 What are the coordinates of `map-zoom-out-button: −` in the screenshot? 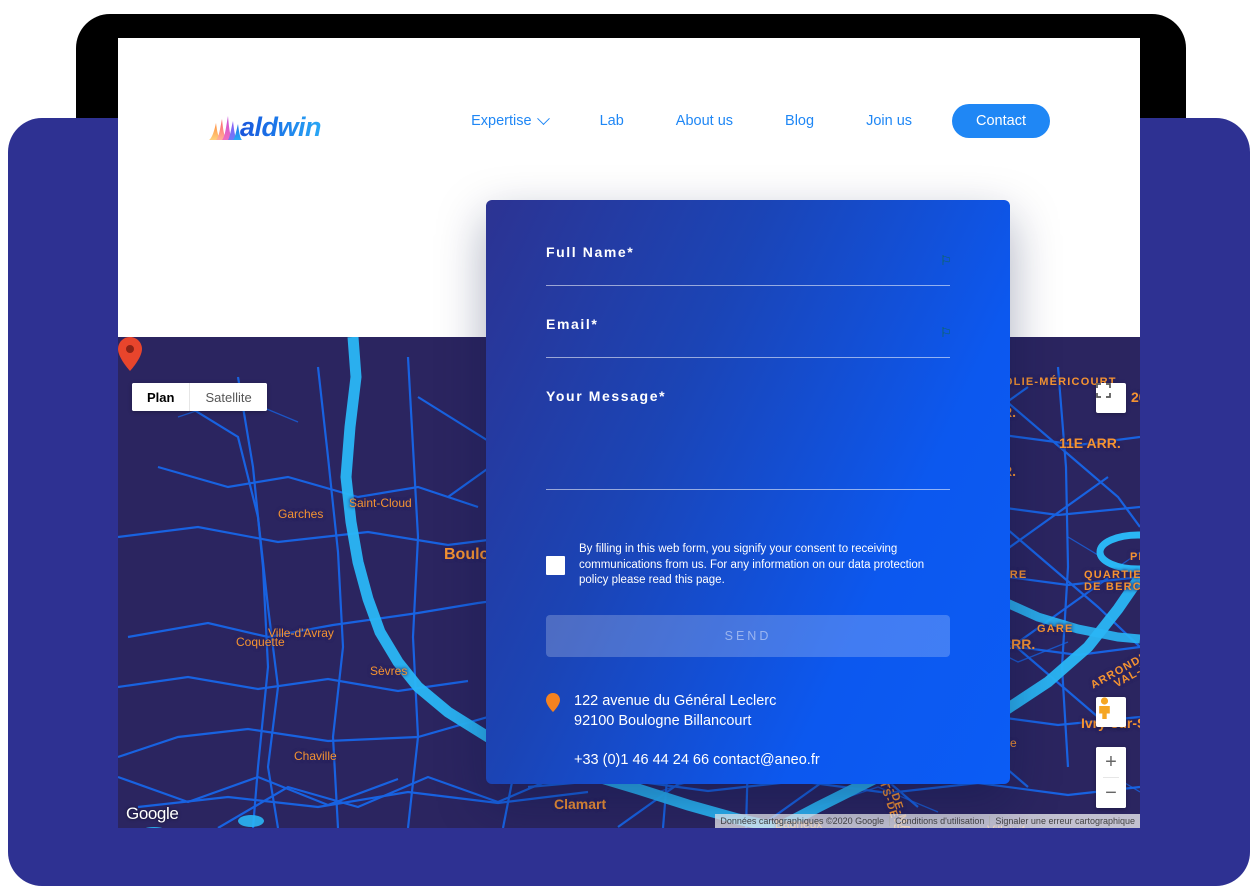 It's located at (1111, 793).